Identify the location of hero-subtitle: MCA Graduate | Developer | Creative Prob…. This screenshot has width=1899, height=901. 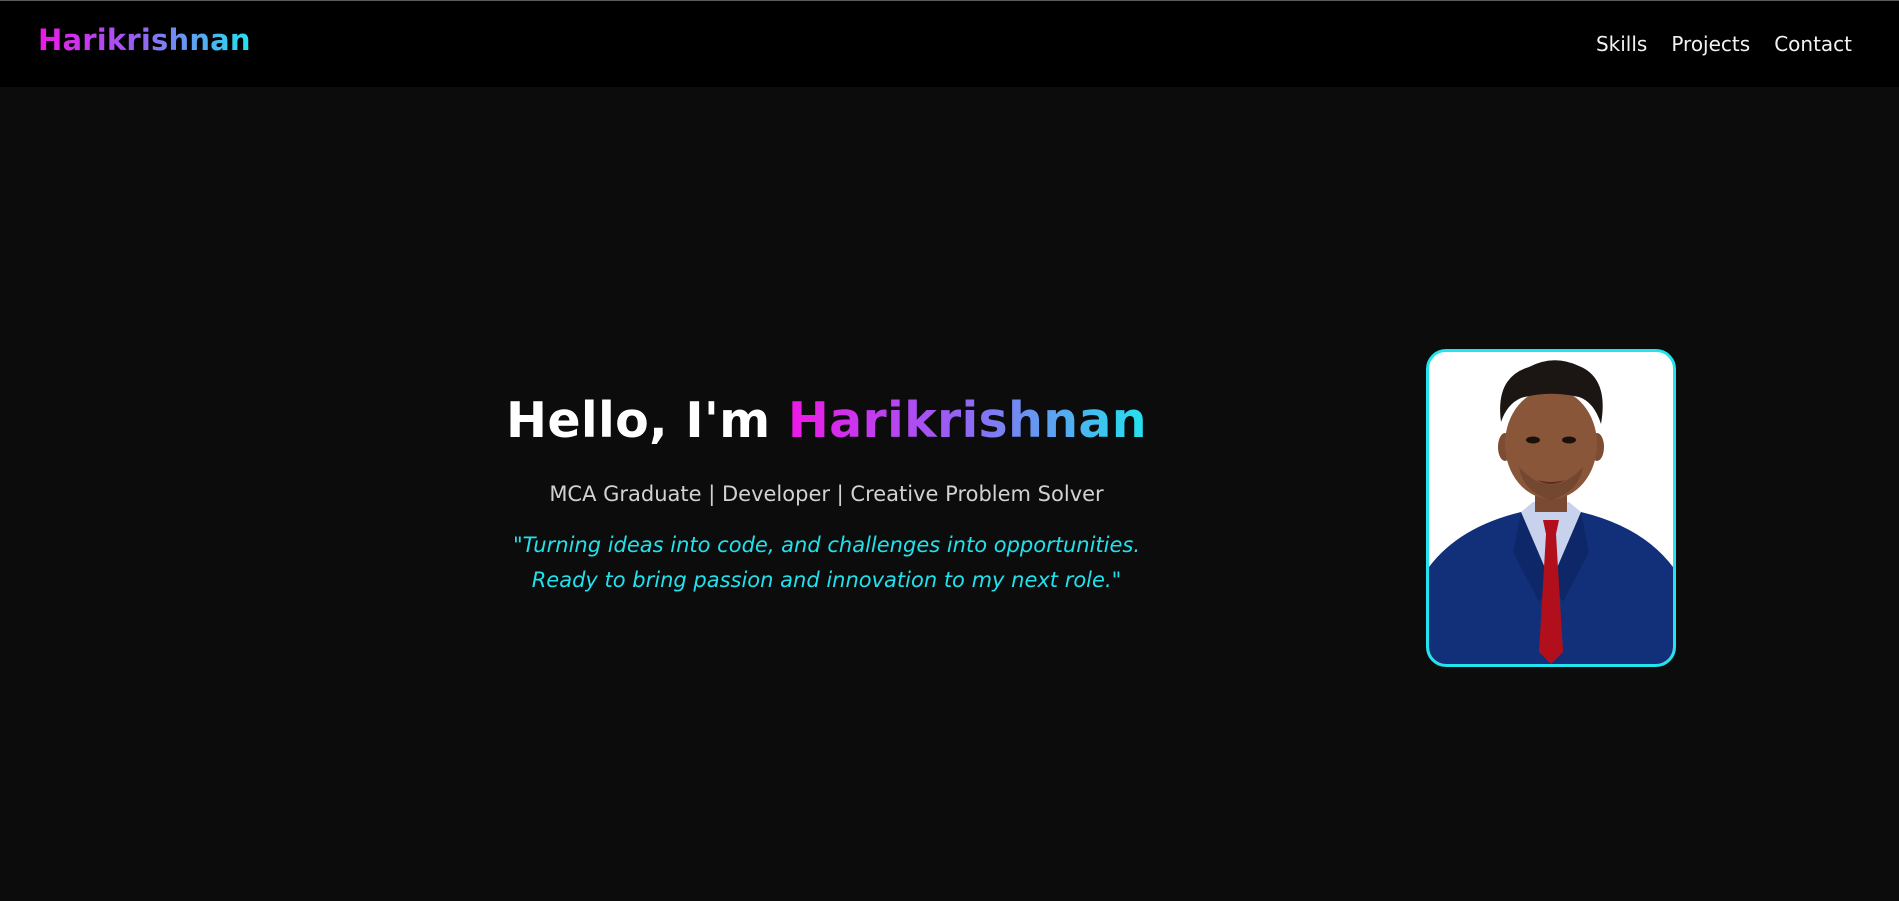
(826, 494).